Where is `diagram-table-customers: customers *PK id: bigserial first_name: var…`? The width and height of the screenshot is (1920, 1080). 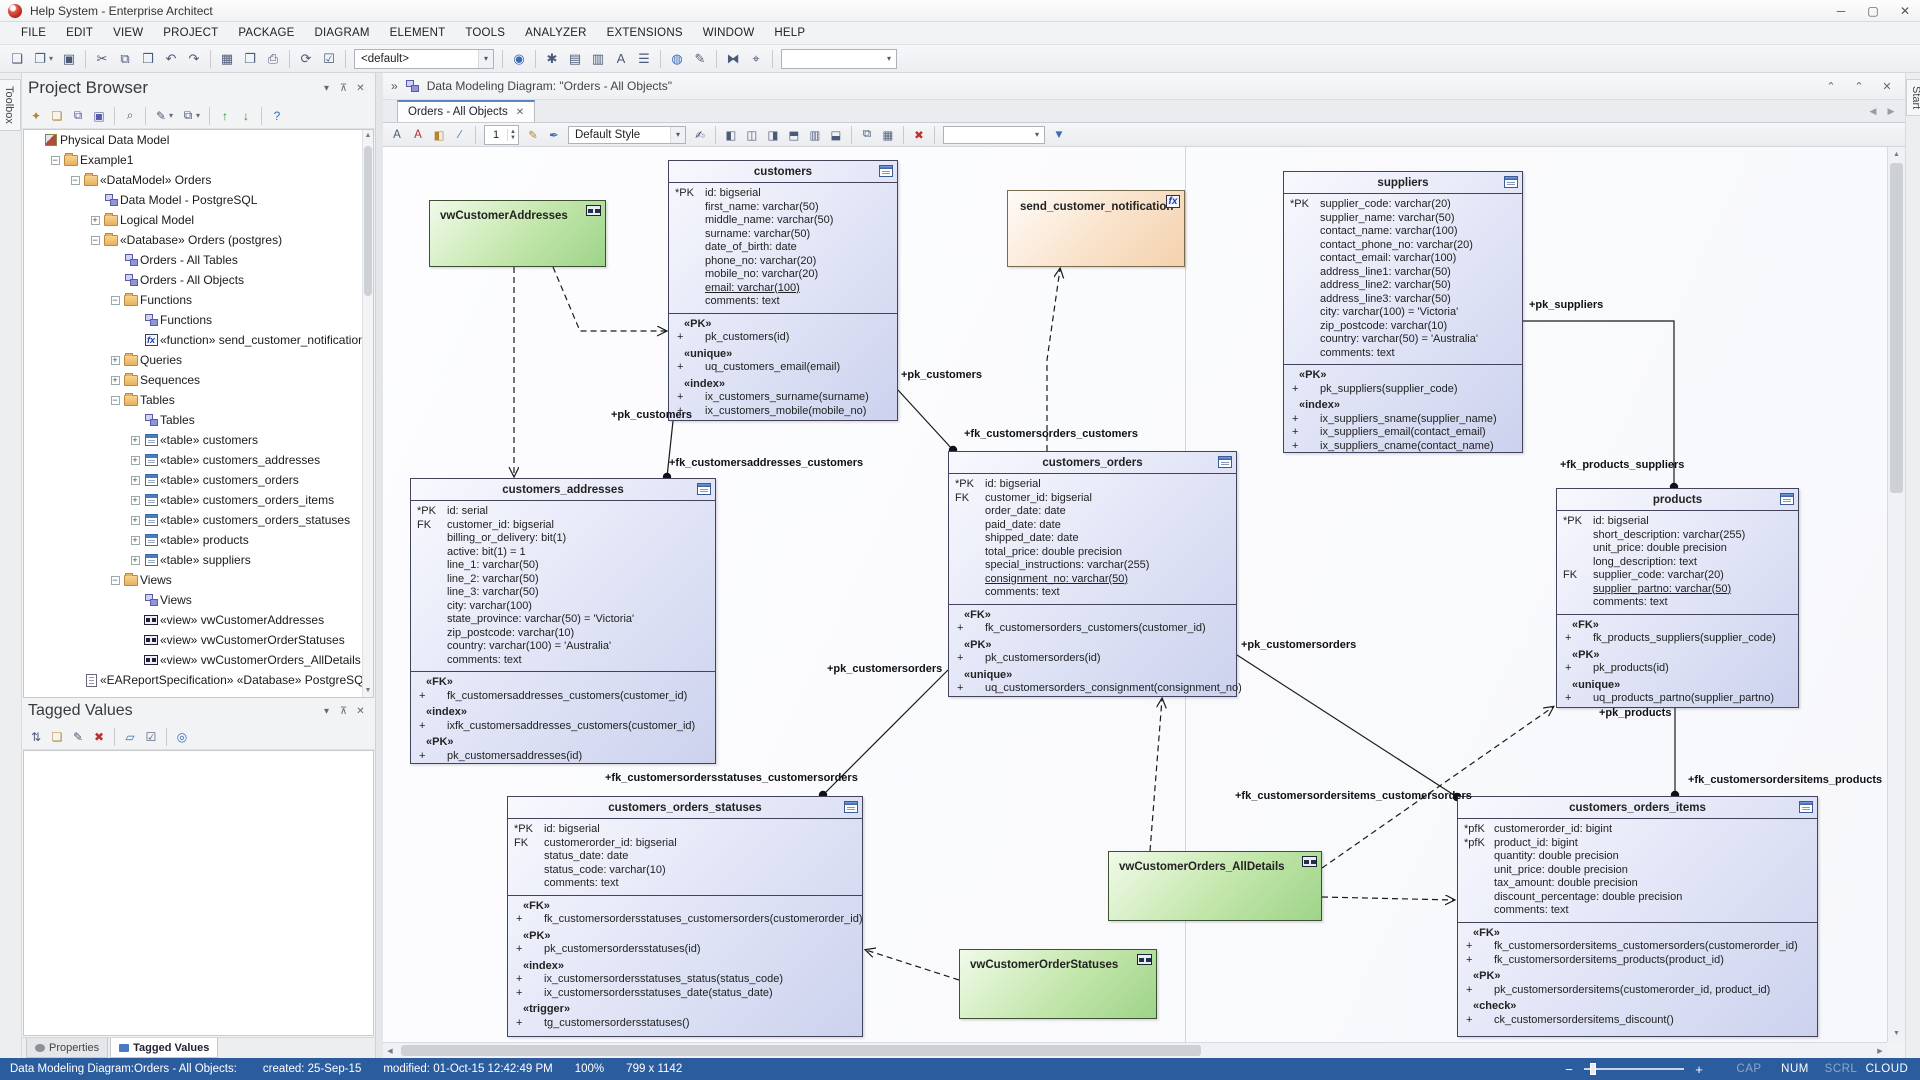
diagram-table-customers: customers *PK id: bigserial first_name: var… is located at coordinates (783, 290).